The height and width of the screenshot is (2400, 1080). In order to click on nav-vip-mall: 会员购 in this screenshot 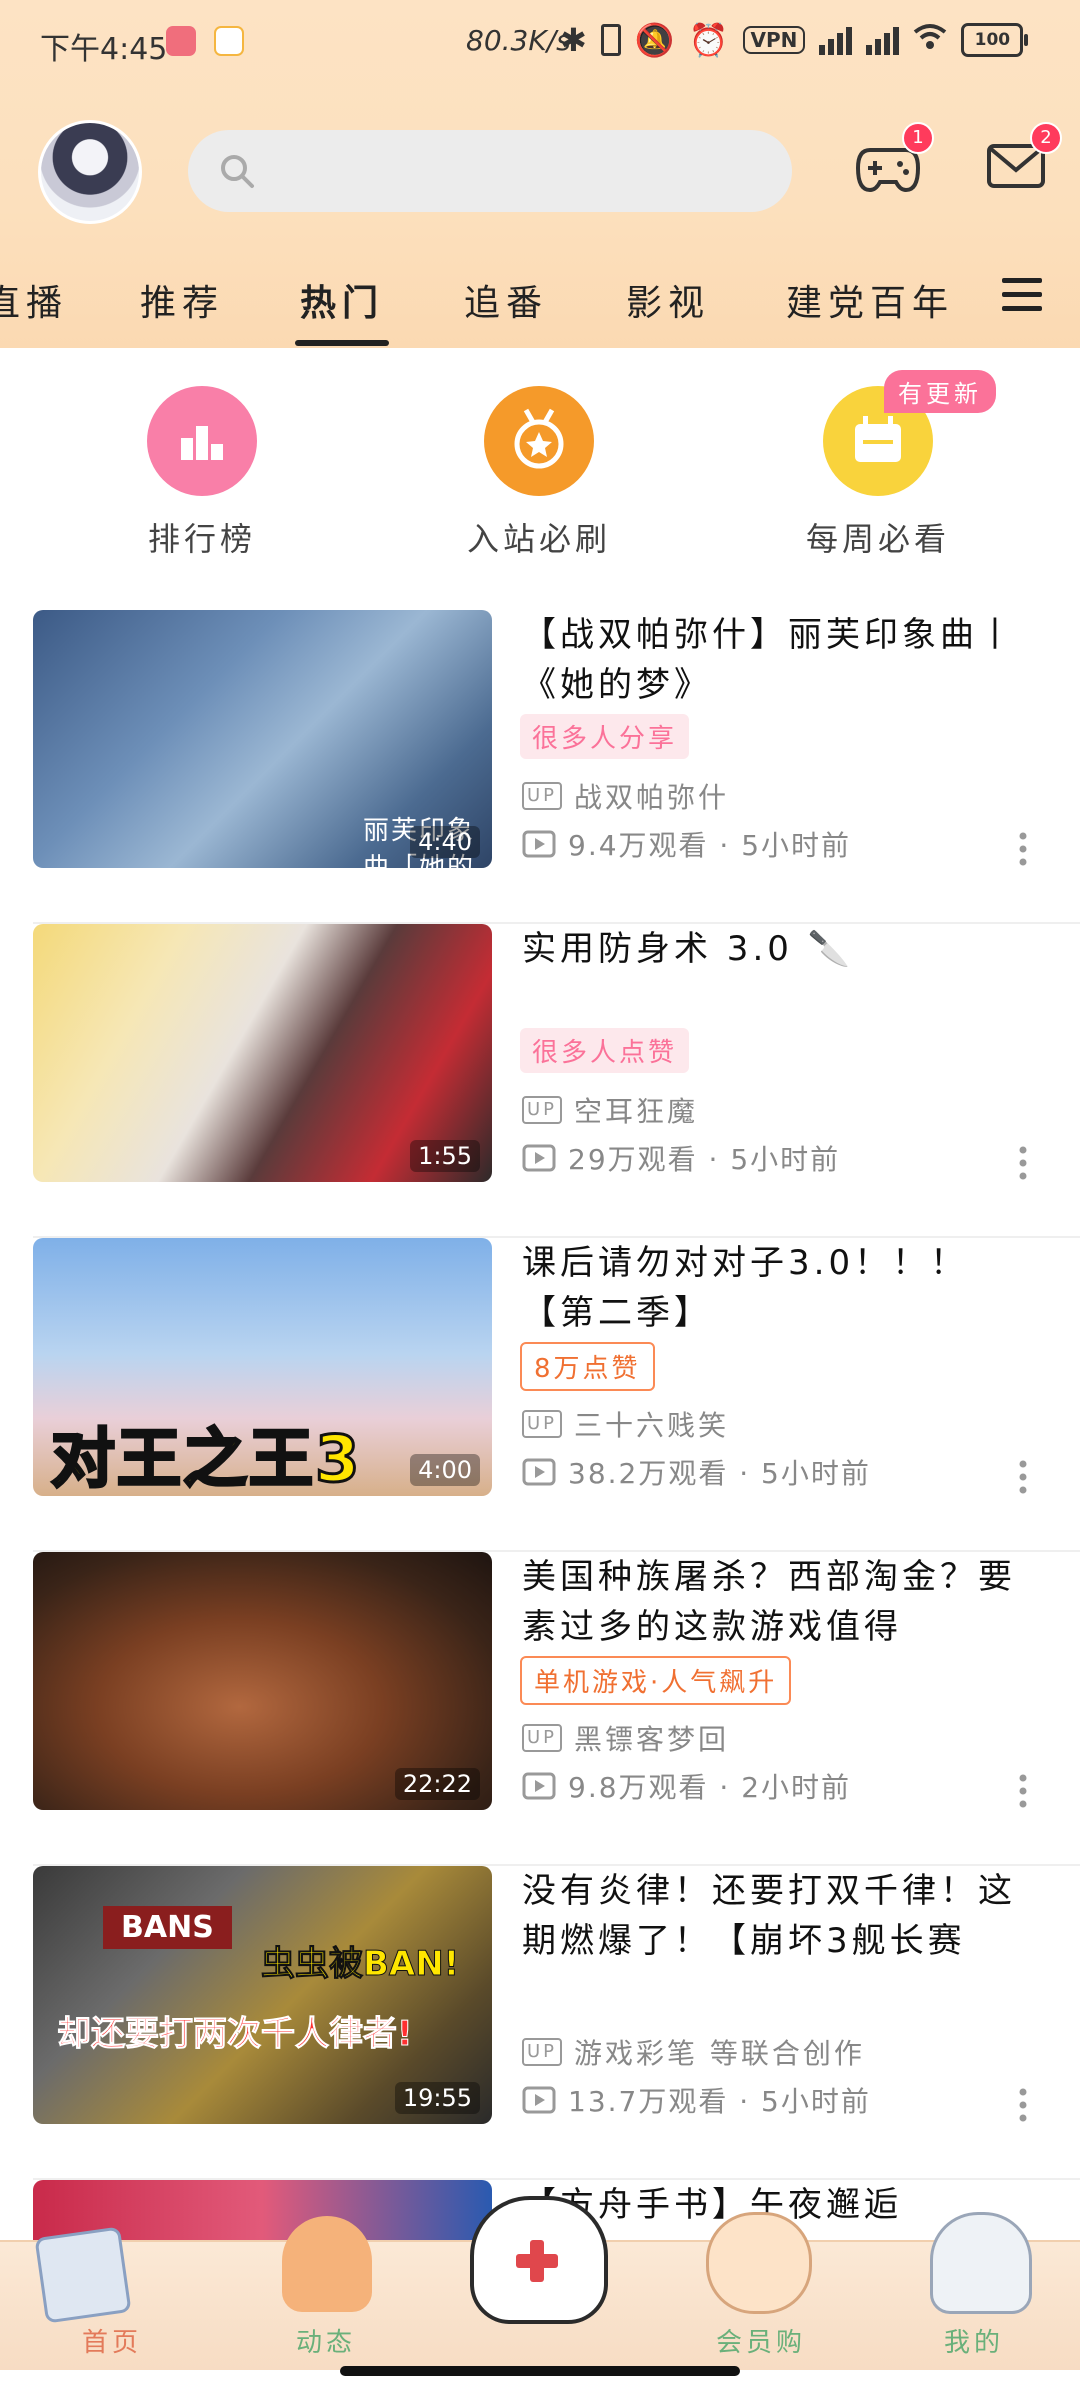, I will do `click(761, 2340)`.